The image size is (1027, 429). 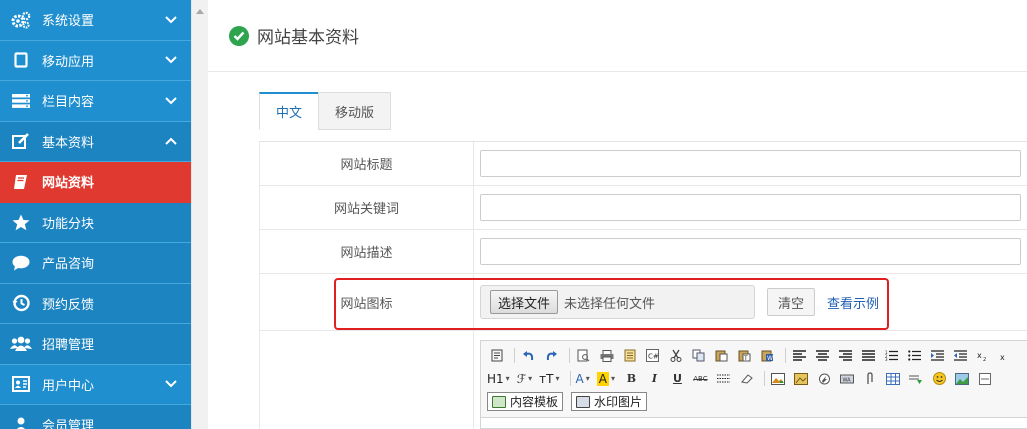 I want to click on print-icon, so click(x=606, y=355).